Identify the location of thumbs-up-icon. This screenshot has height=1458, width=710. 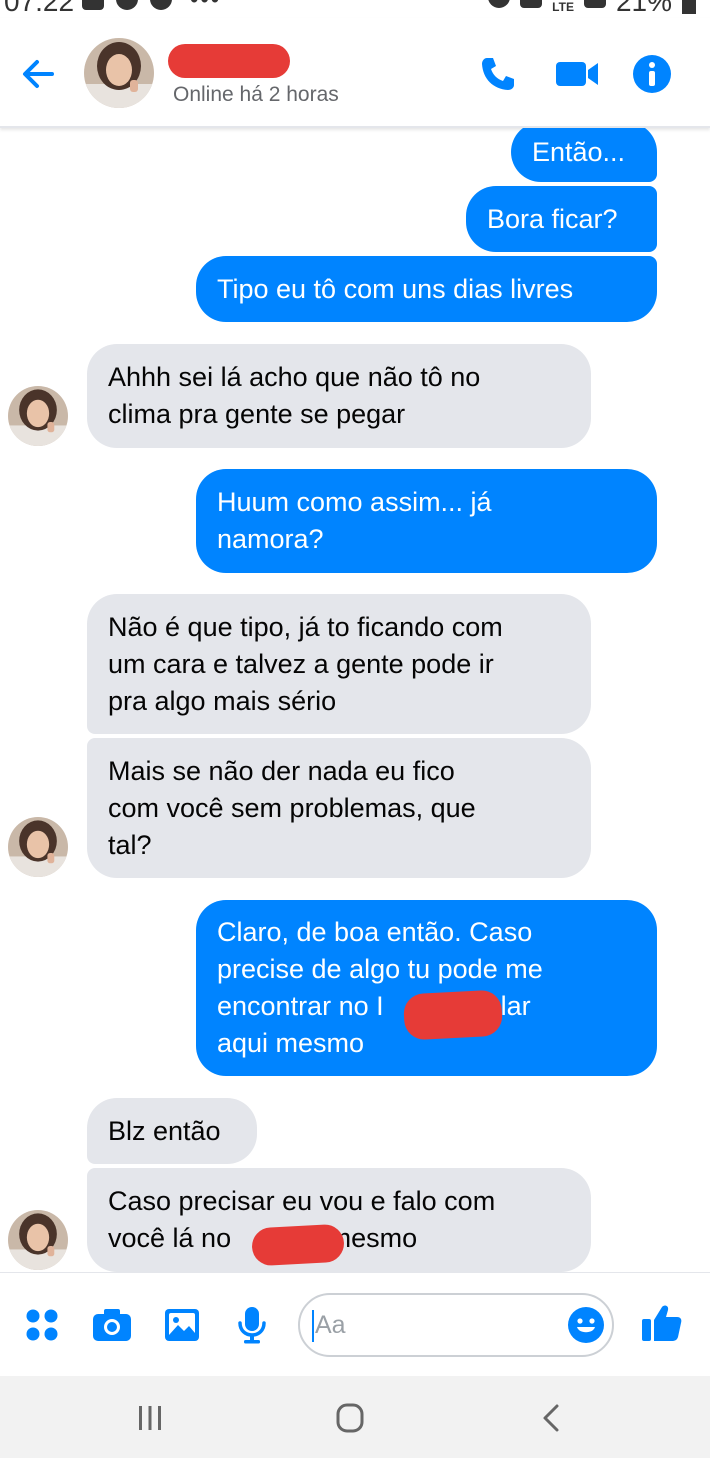
(662, 1323).